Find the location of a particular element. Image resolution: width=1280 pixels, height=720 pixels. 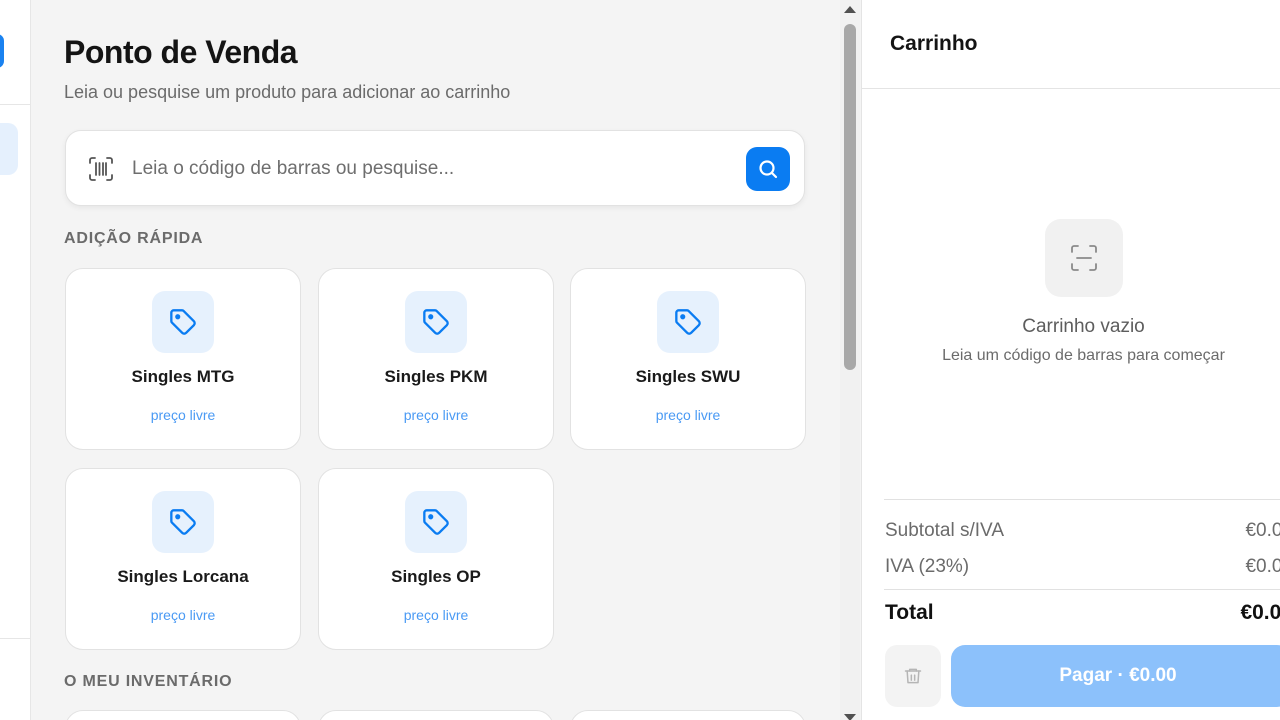

scrollbar-thumb is located at coordinates (850, 197).